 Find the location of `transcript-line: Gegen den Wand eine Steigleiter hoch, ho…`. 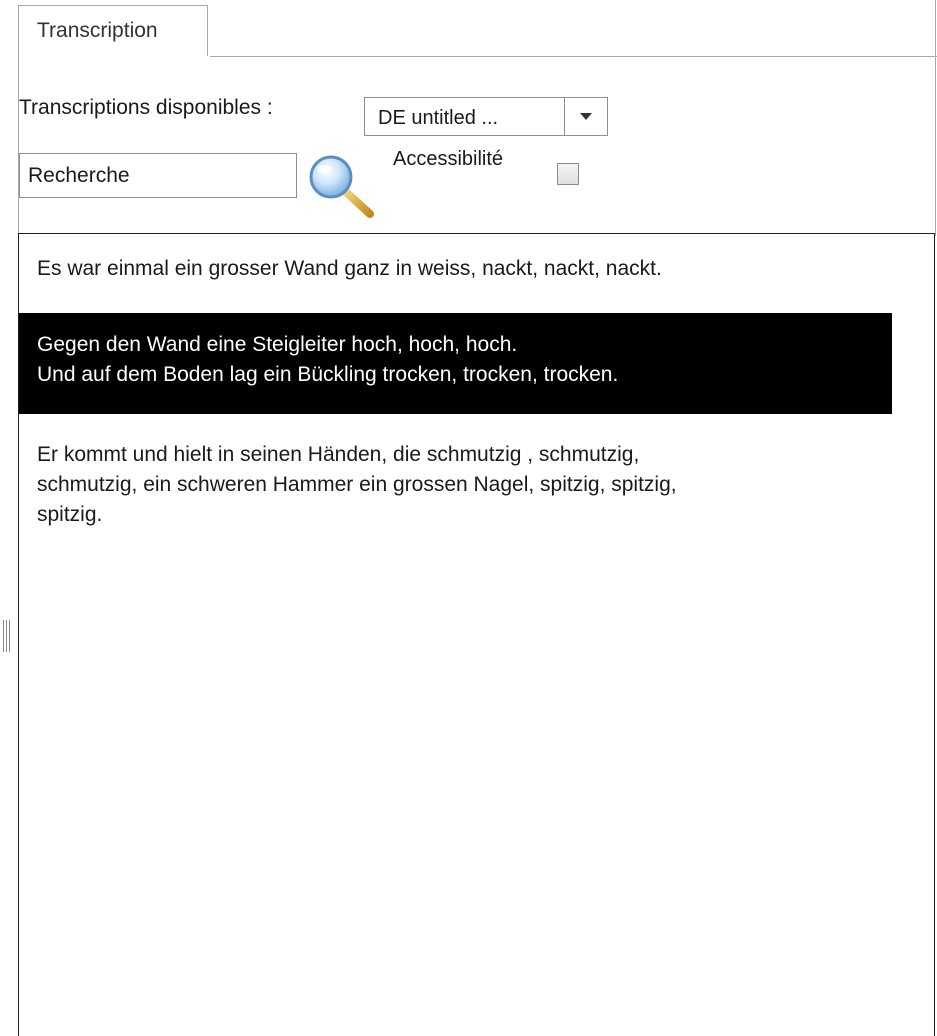

transcript-line: Gegen den Wand eine Steigleiter hoch, ho… is located at coordinates (277, 344).